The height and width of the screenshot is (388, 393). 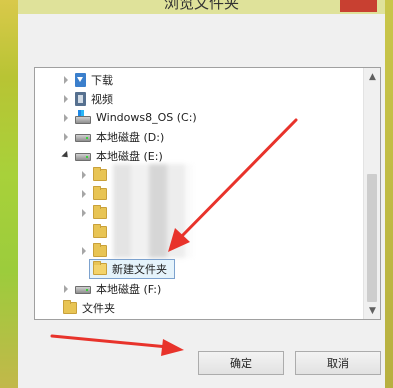 What do you see at coordinates (80, 79) in the screenshot?
I see `download-folder-icon` at bounding box center [80, 79].